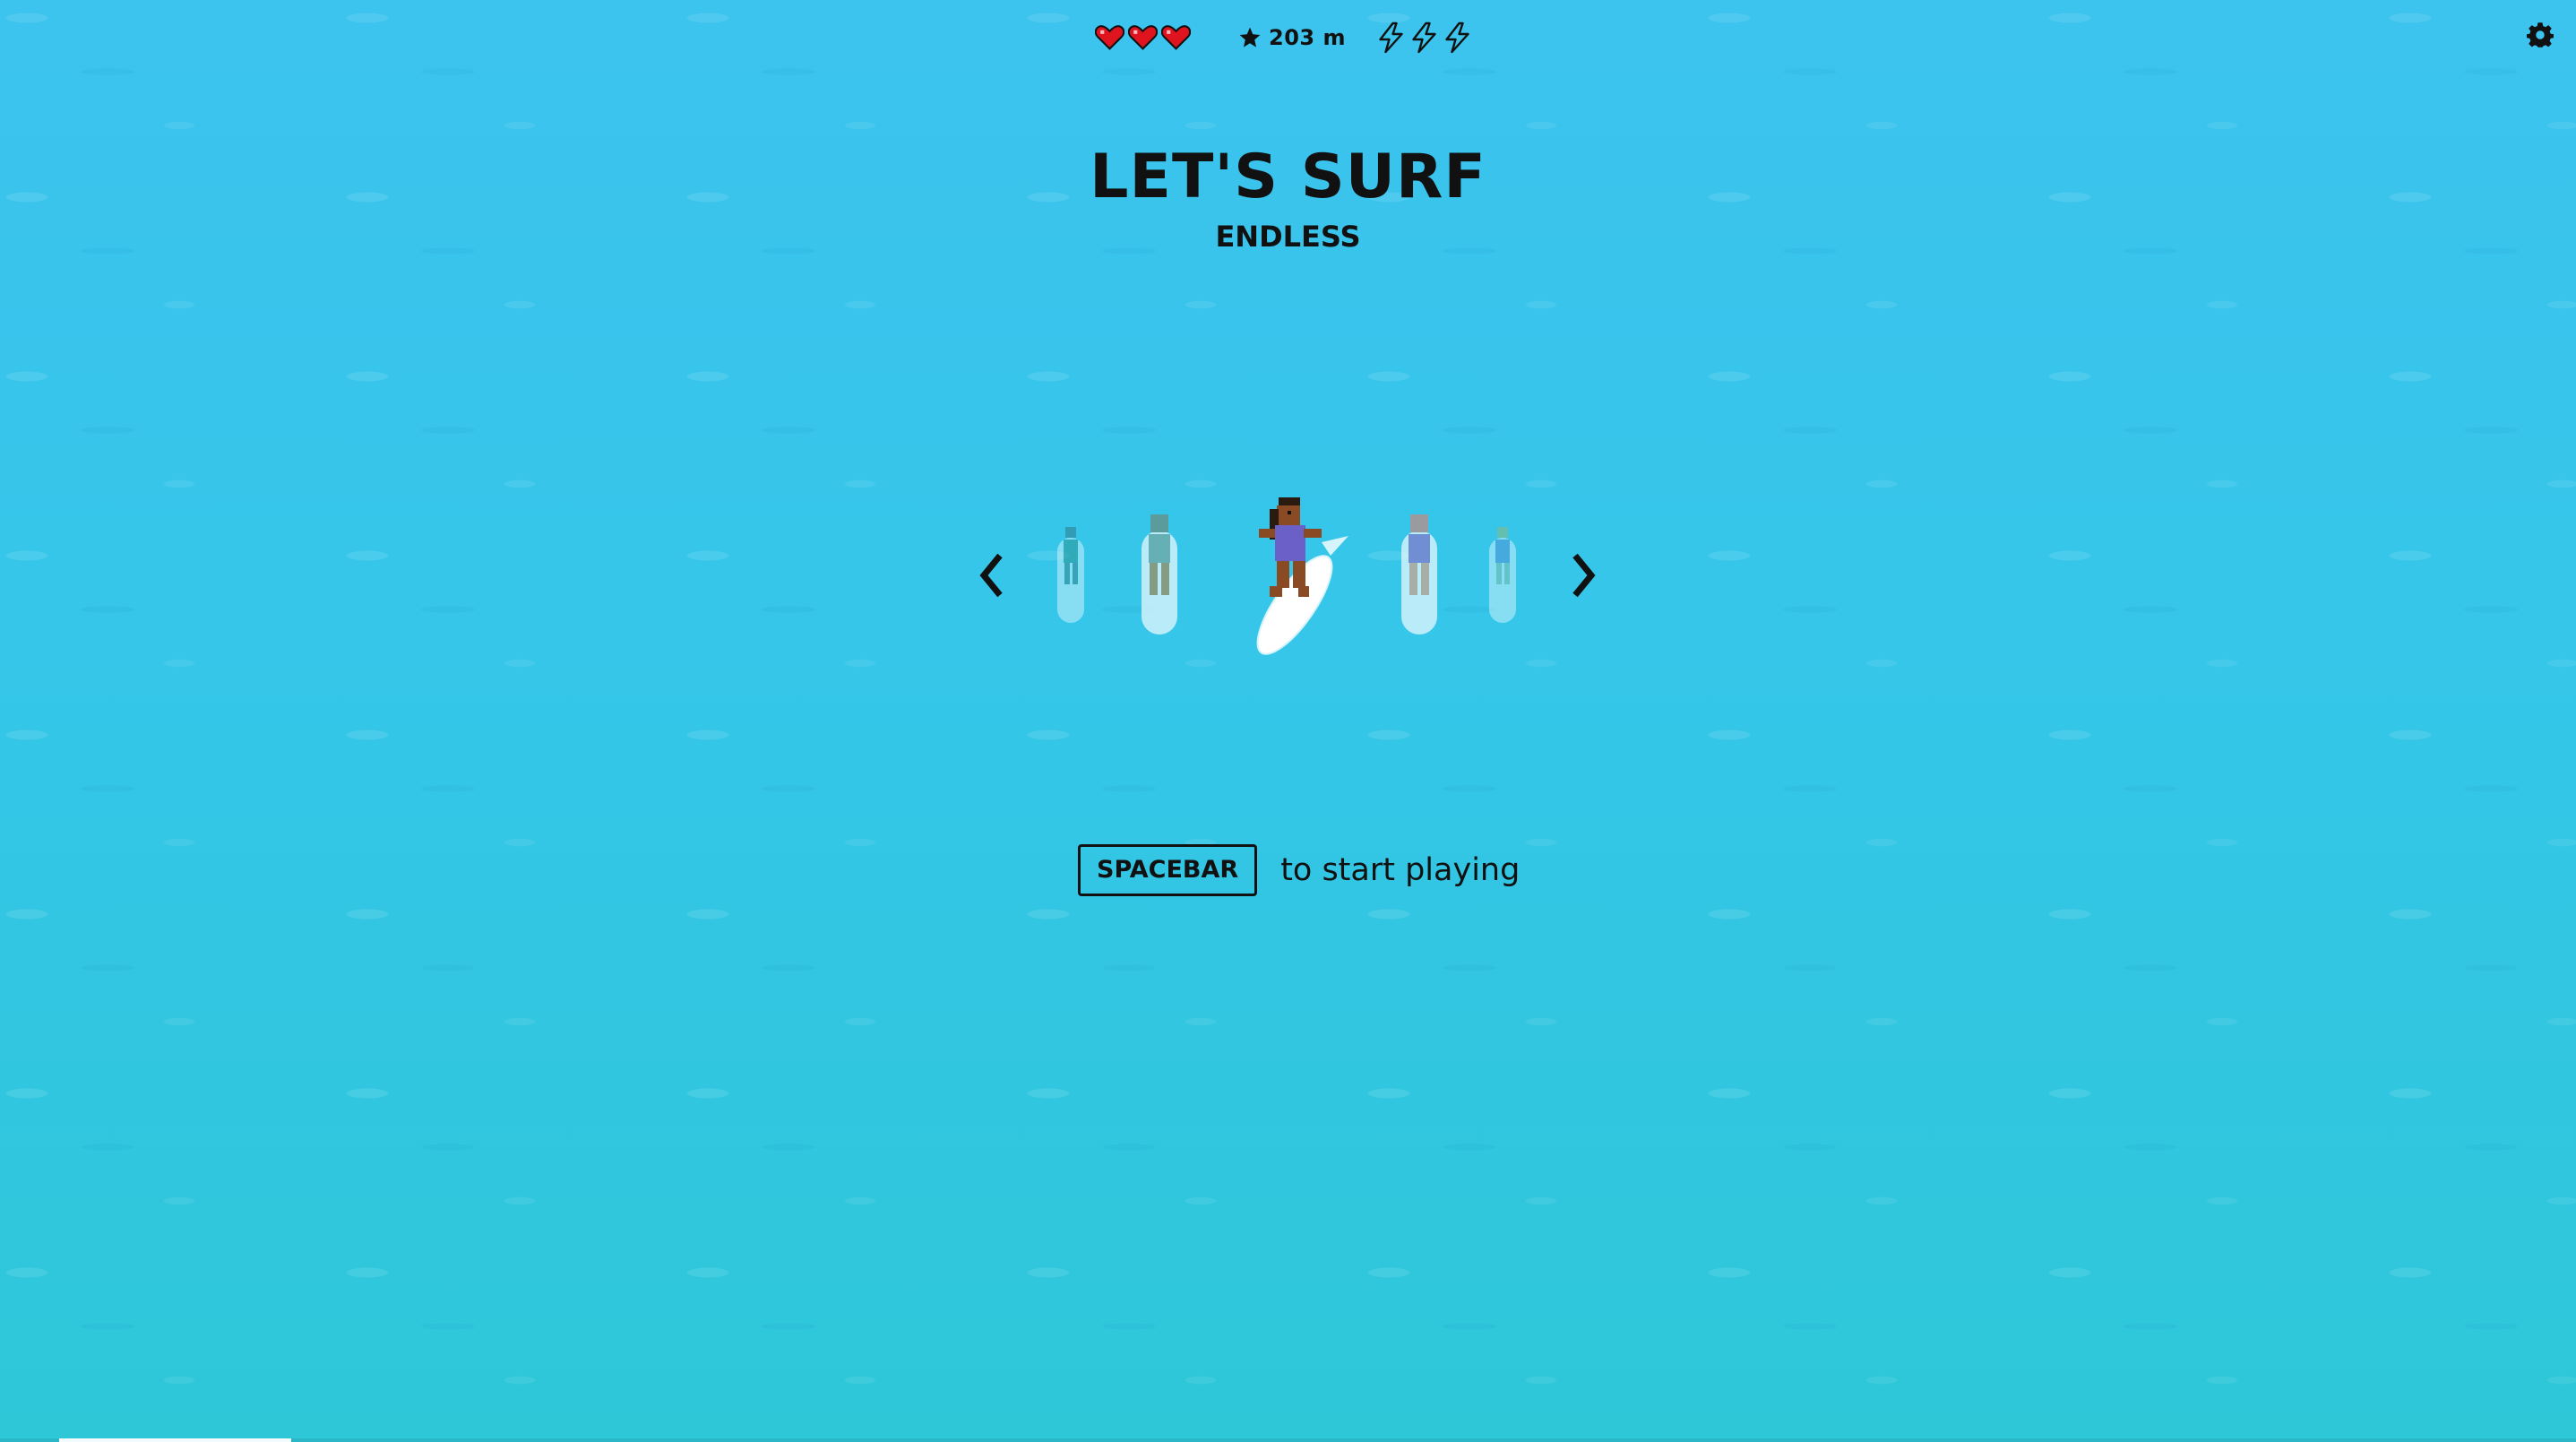  I want to click on boost-indicator, so click(1424, 38).